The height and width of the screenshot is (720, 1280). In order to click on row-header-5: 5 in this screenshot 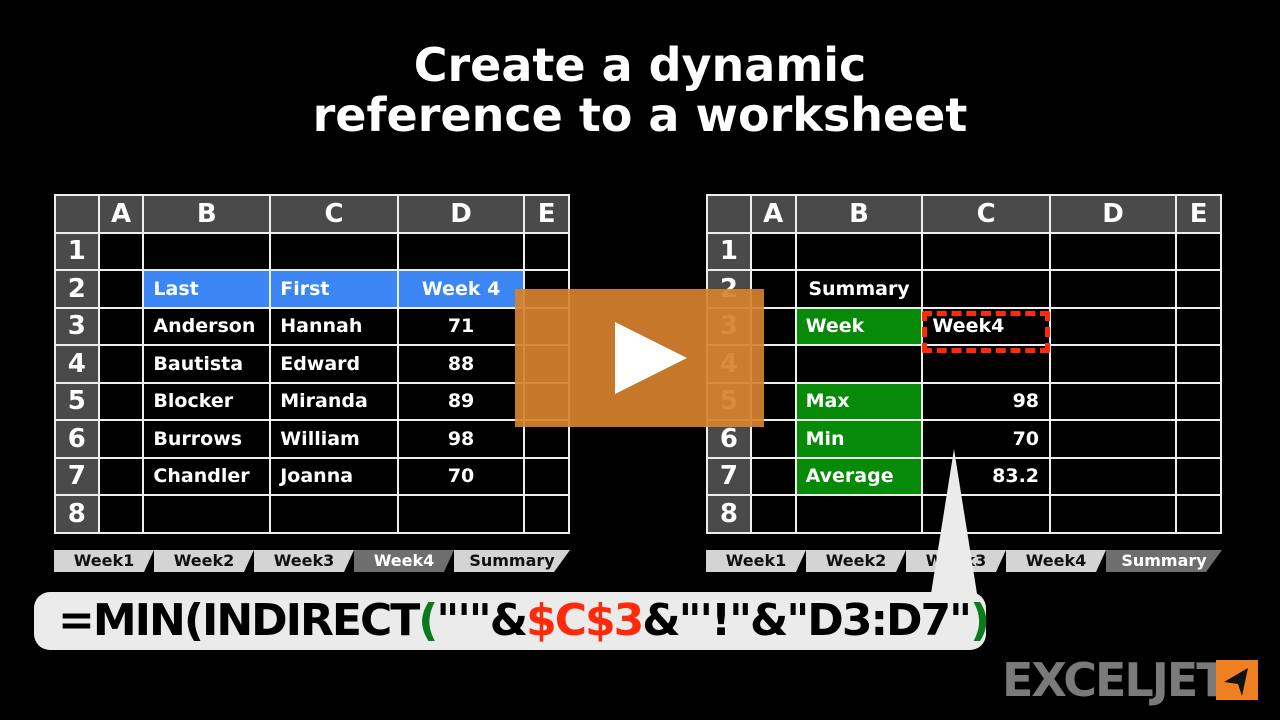, I will do `click(77, 401)`.